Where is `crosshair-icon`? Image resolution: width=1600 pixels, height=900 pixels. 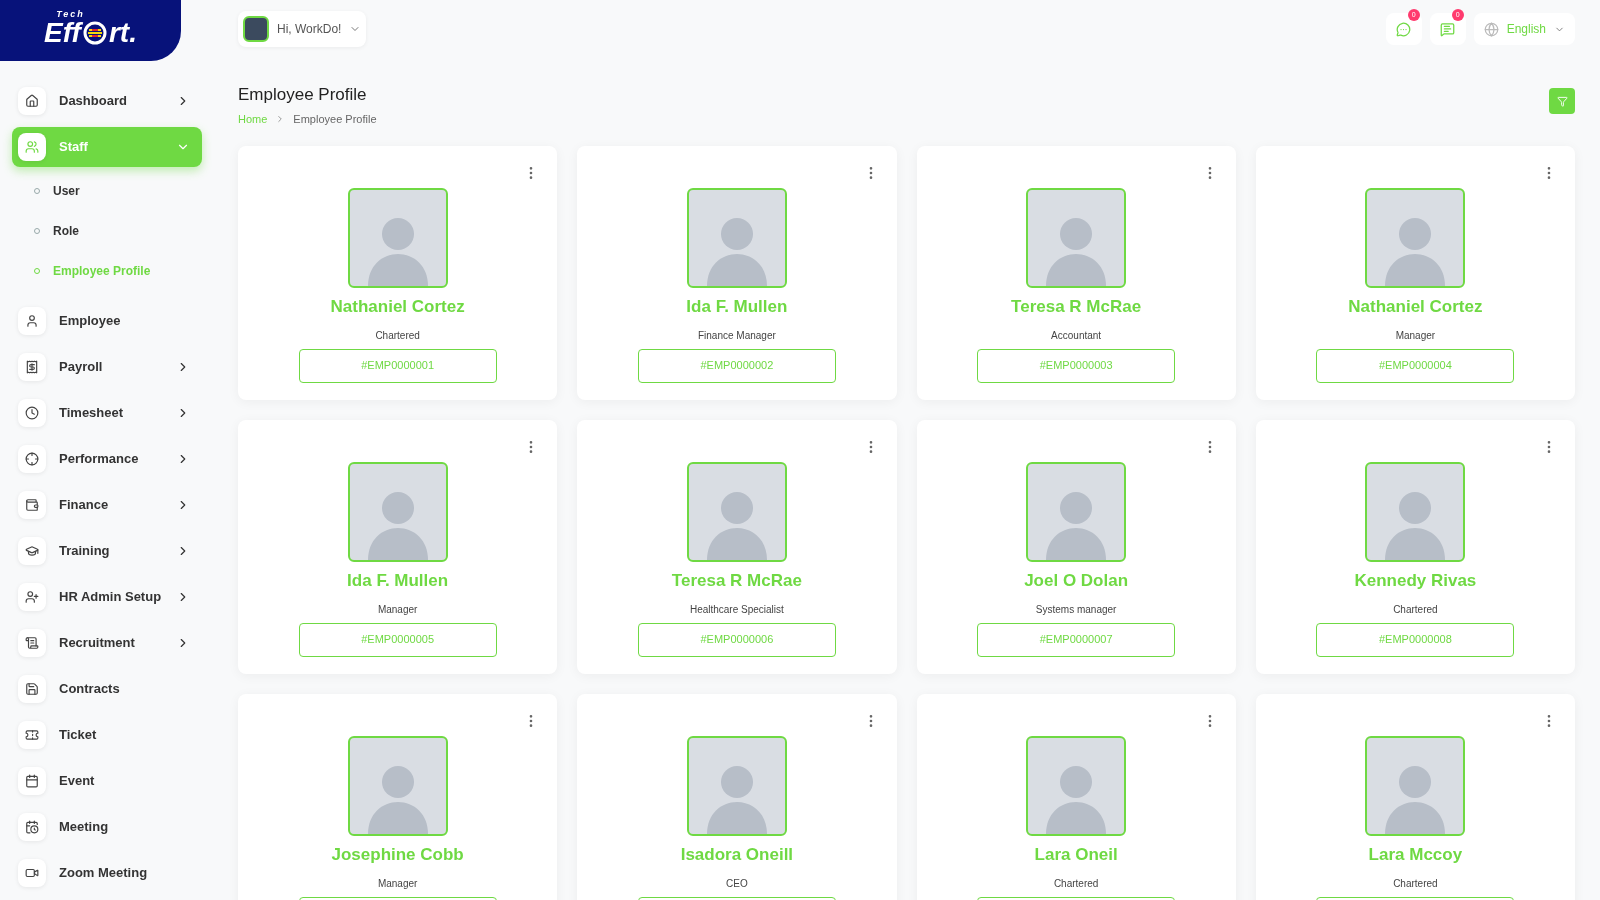 crosshair-icon is located at coordinates (32, 459).